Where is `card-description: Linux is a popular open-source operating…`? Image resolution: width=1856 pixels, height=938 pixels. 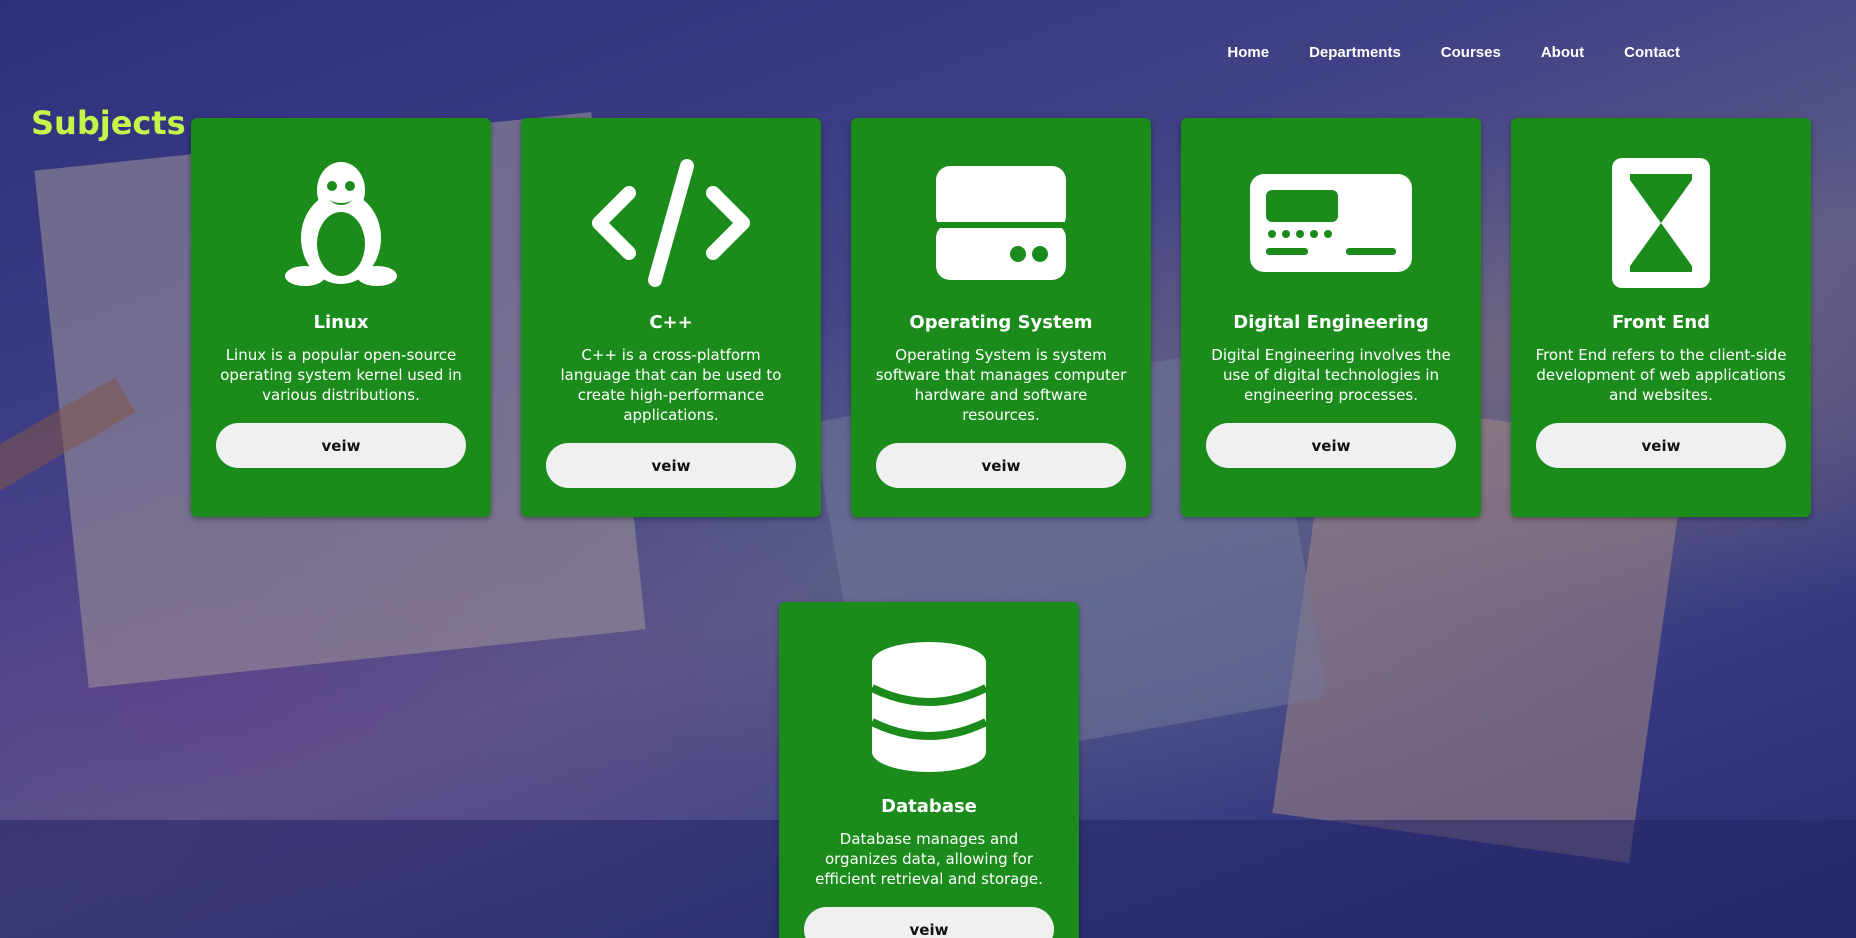 card-description: Linux is a popular open-source operating… is located at coordinates (341, 375).